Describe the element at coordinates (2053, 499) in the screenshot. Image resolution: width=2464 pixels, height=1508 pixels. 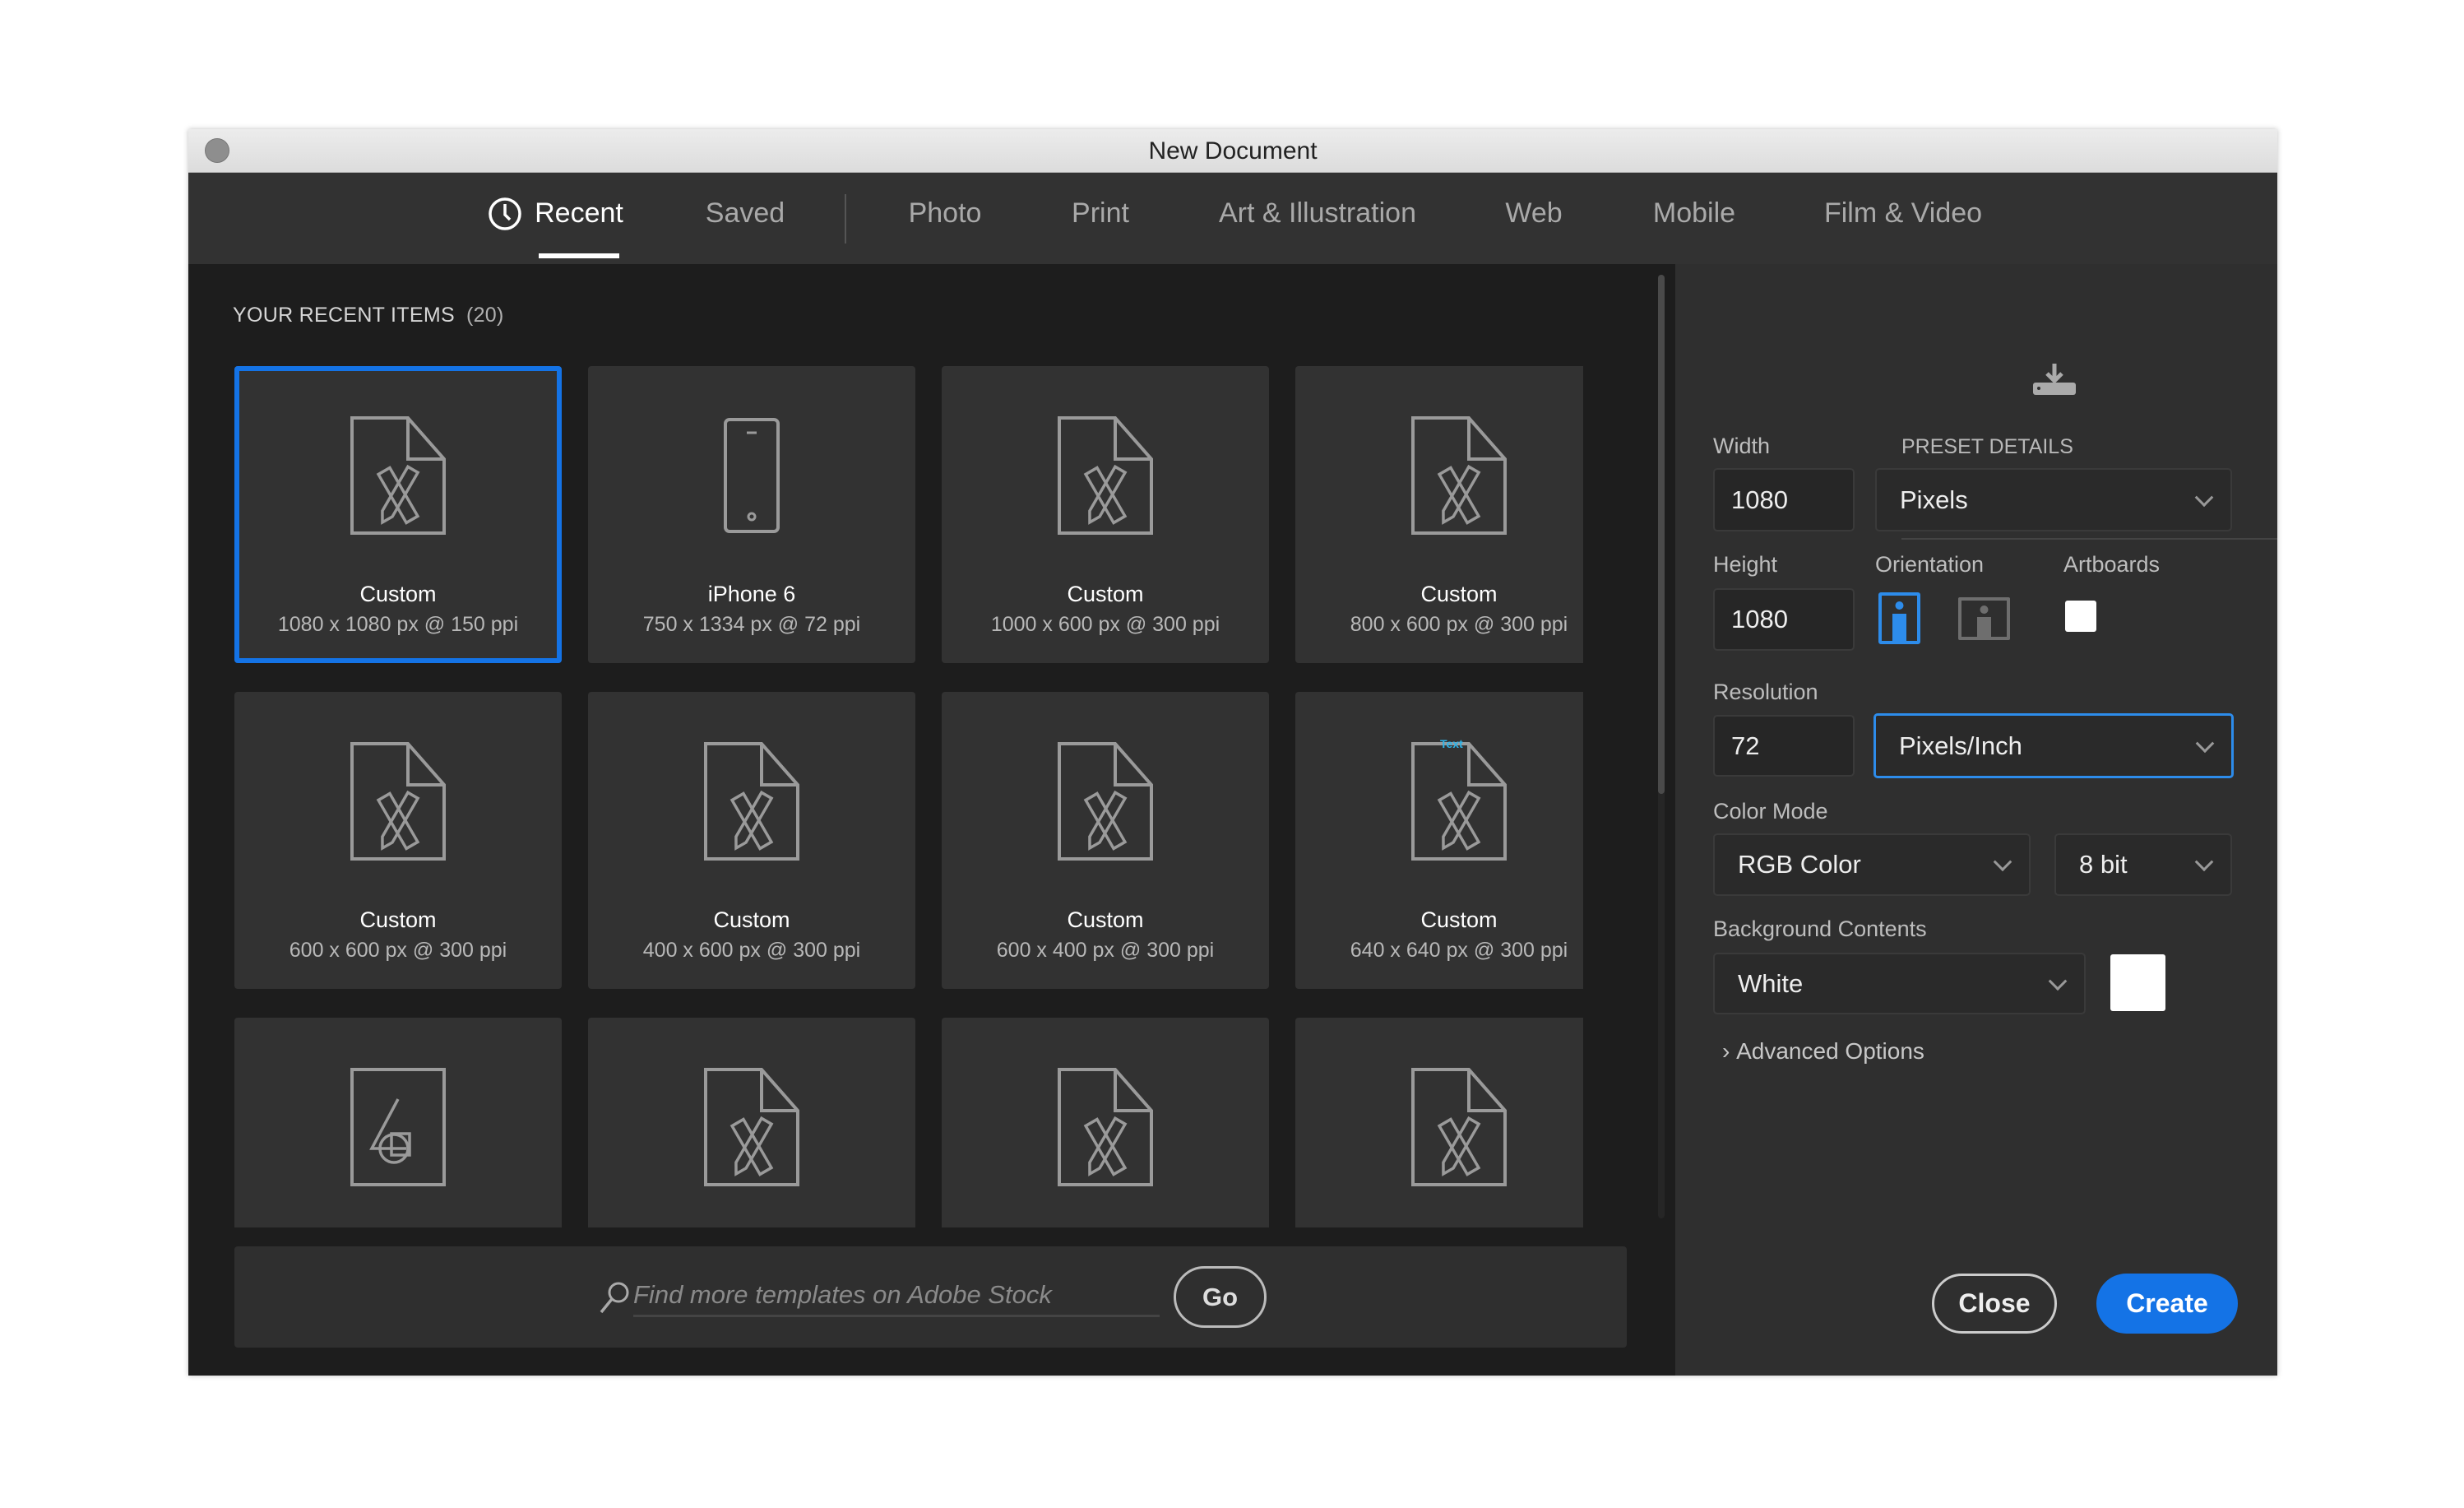
I see `width-unit-dropdown: Pixels` at that location.